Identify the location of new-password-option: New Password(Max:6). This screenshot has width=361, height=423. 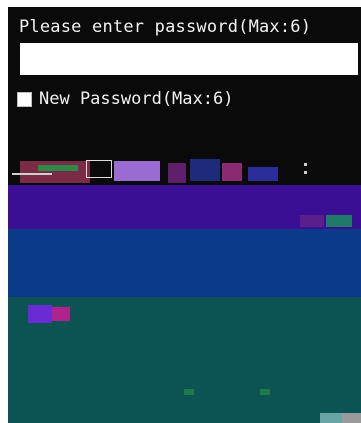
(125, 99).